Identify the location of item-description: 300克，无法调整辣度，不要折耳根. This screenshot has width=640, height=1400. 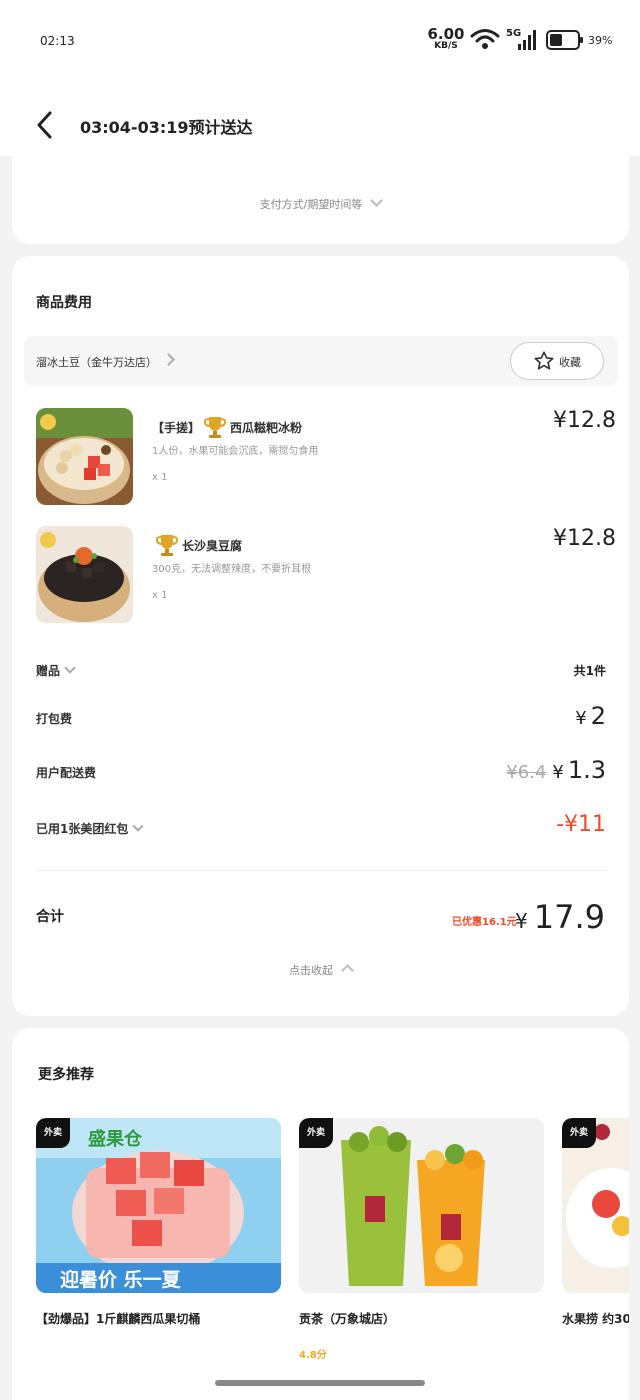
(232, 569).